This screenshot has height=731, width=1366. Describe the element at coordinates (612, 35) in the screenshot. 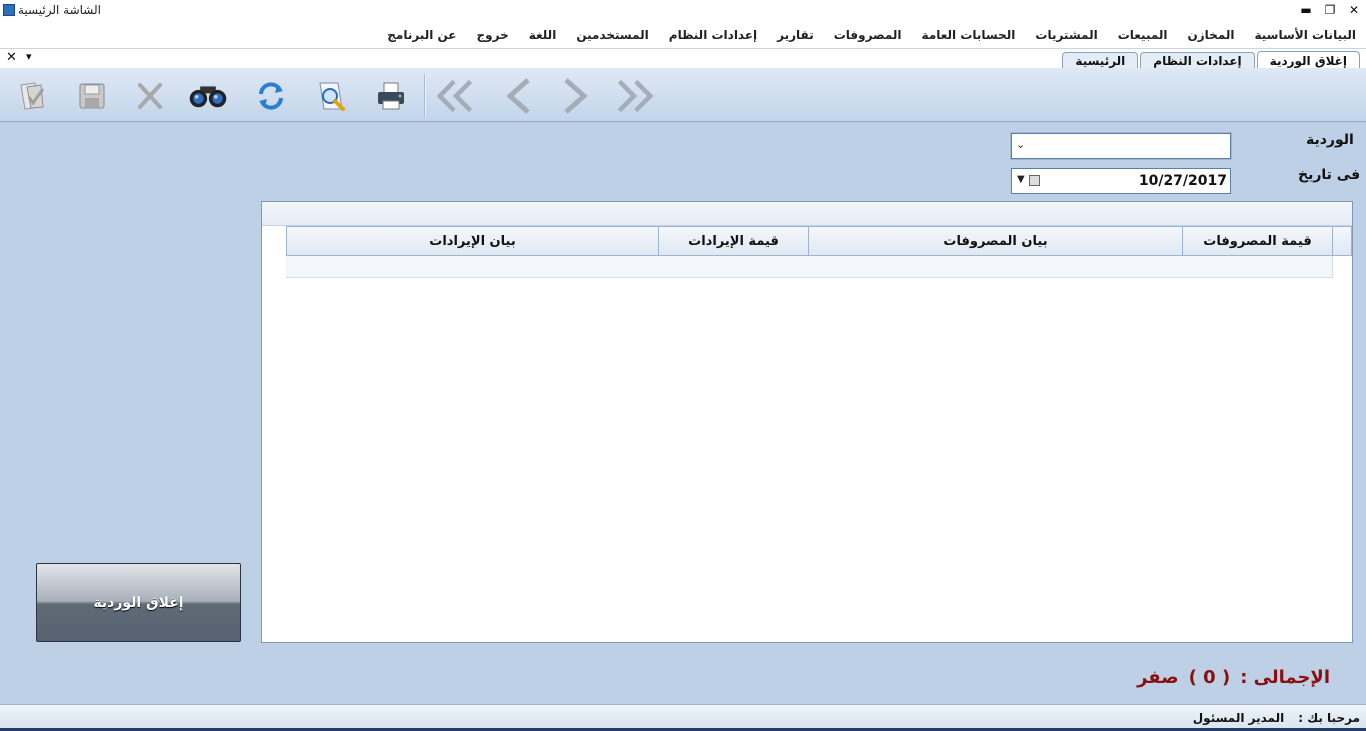

I see `menu-item-users: المستخدمين` at that location.